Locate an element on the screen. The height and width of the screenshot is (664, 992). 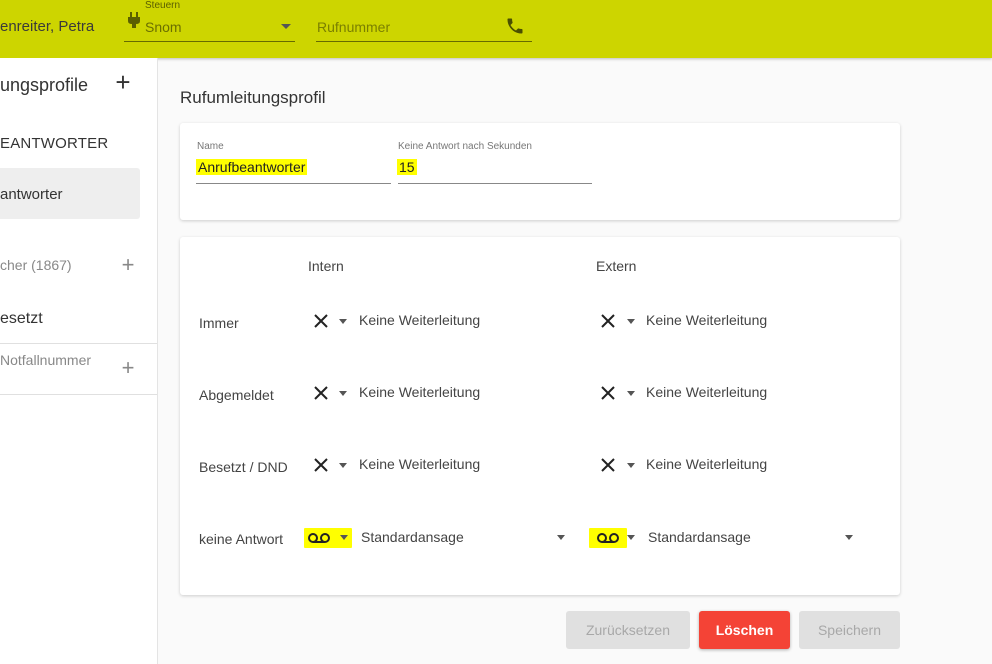
intern-option-busy-dnd: Keine Weiterleitung is located at coordinates (419, 464).